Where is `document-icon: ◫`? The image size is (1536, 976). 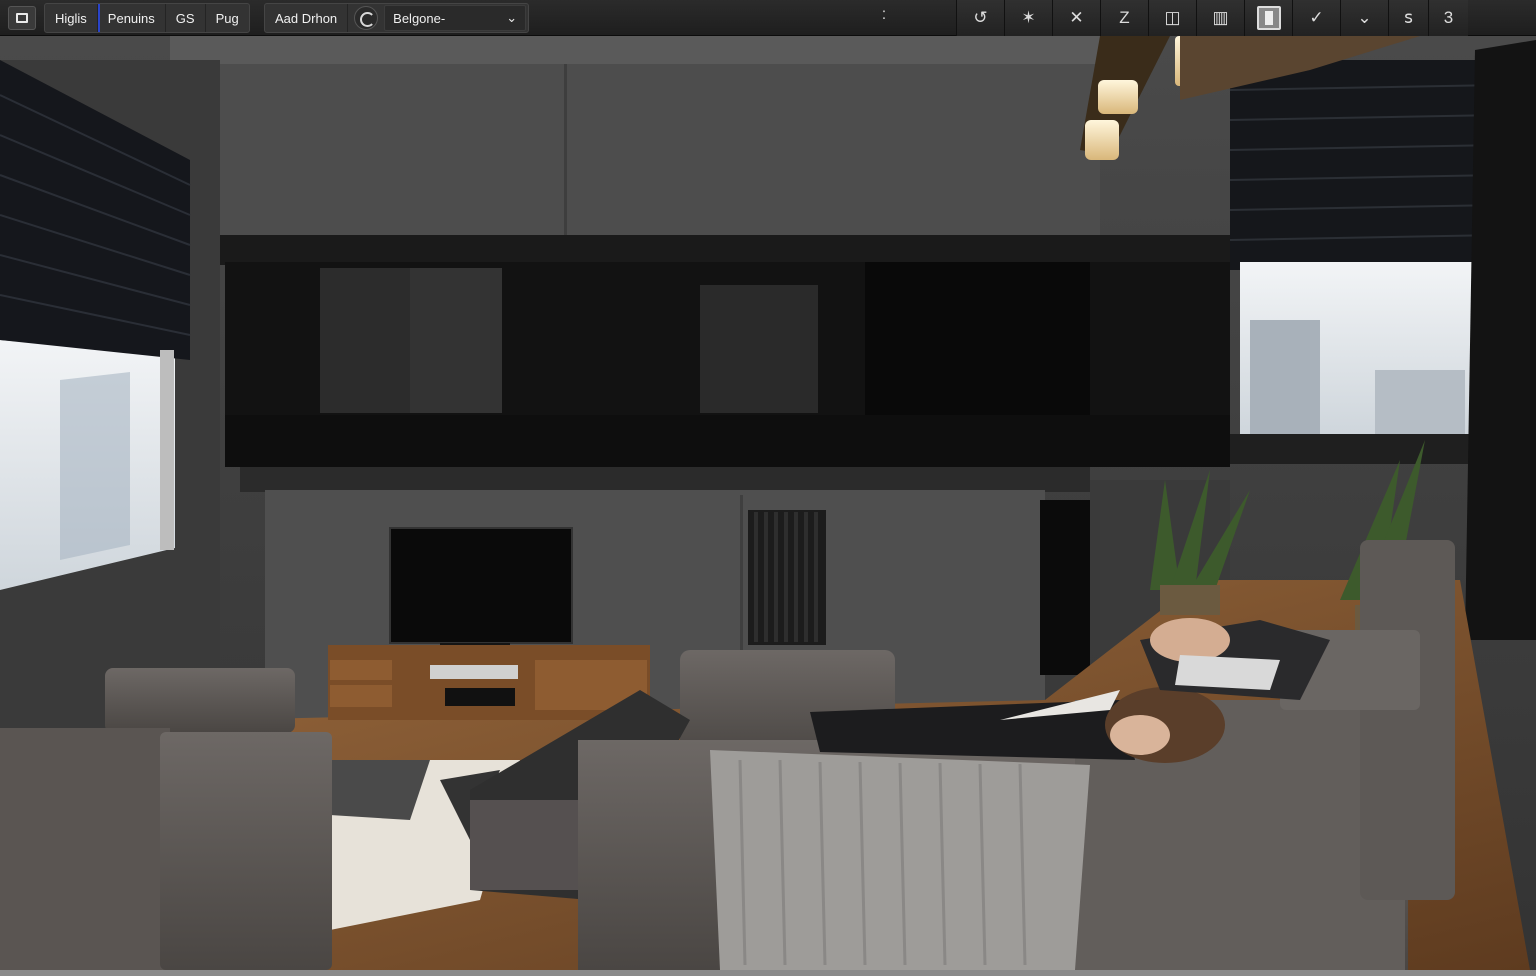
document-icon: ◫ is located at coordinates (1172, 18).